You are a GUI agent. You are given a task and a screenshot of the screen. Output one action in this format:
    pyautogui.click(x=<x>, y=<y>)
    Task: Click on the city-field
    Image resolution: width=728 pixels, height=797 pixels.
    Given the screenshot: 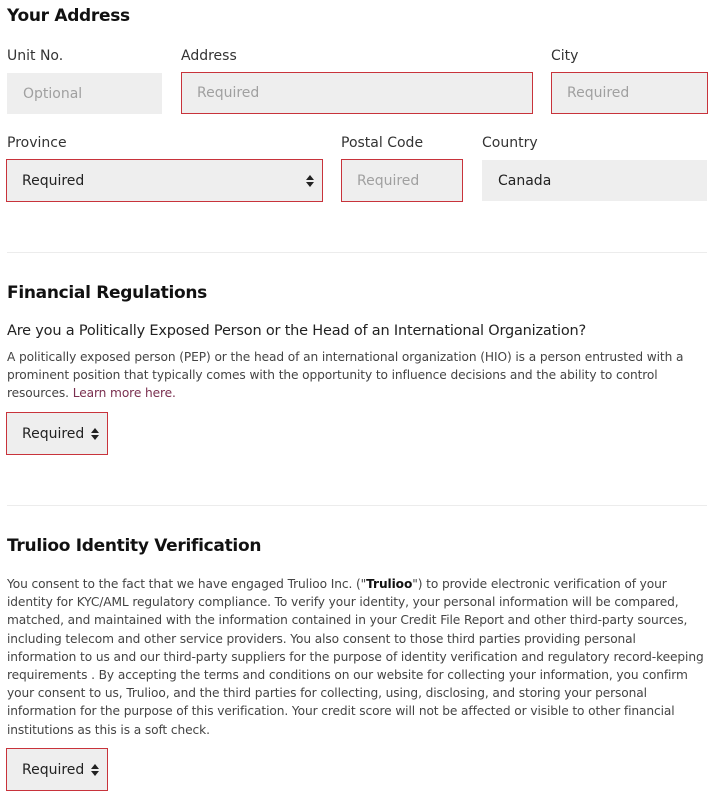 What is the action you would take?
    pyautogui.click(x=629, y=93)
    